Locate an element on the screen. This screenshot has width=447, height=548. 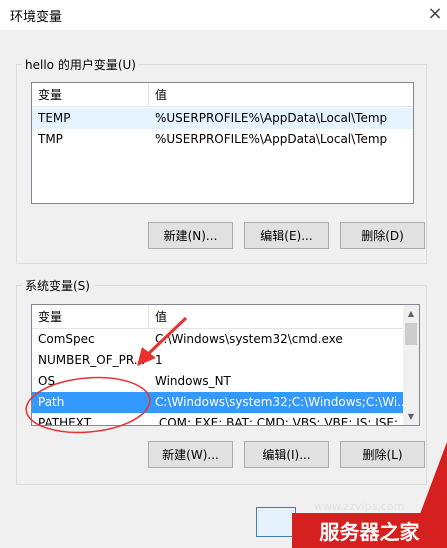
user-vars-list-header: 变量 值 is located at coordinates (222, 95).